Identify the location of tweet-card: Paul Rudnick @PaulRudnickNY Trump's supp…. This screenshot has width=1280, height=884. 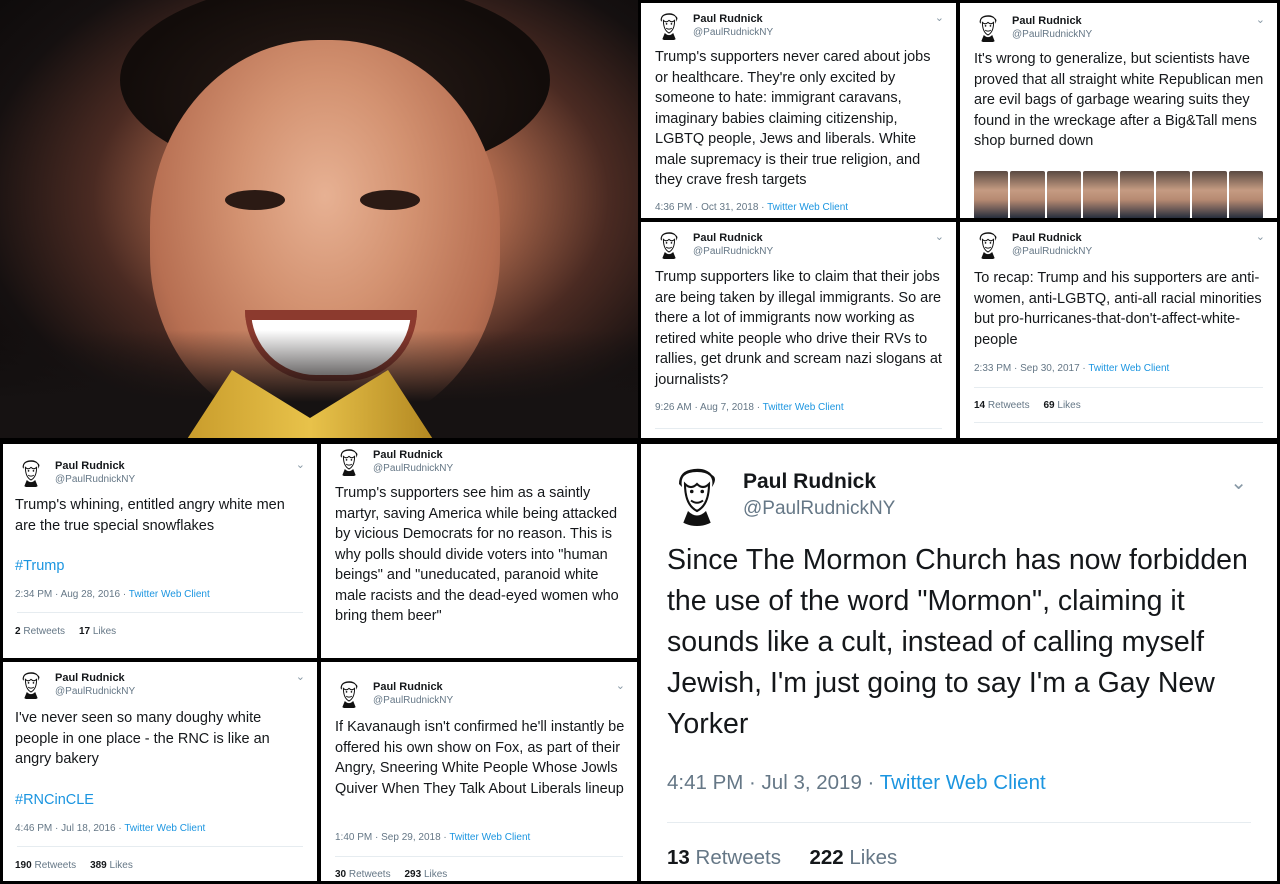
(479, 551).